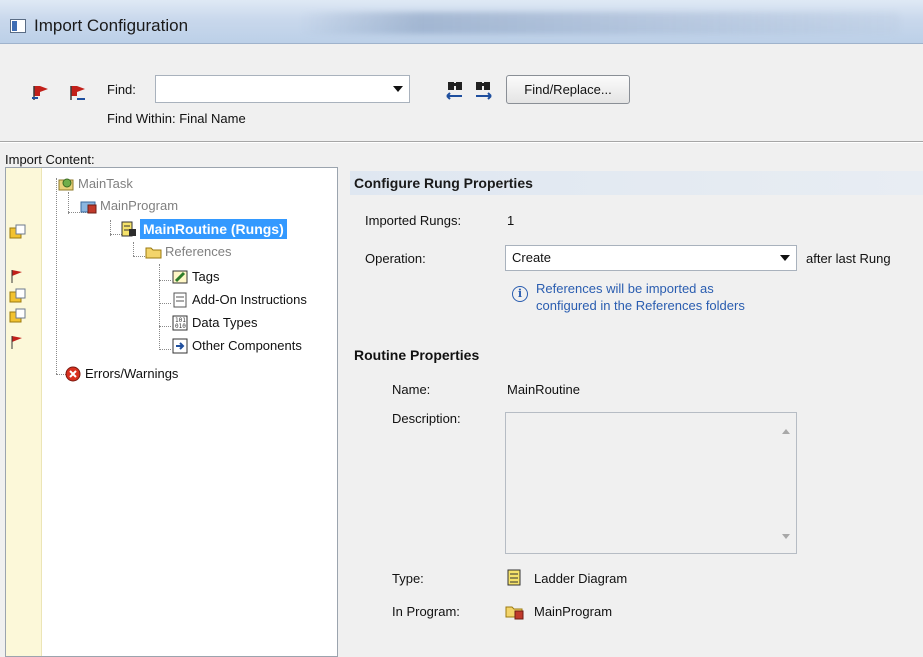  What do you see at coordinates (213, 229) in the screenshot?
I see `tree-item-label-selected: MainRoutine (Rungs)` at bounding box center [213, 229].